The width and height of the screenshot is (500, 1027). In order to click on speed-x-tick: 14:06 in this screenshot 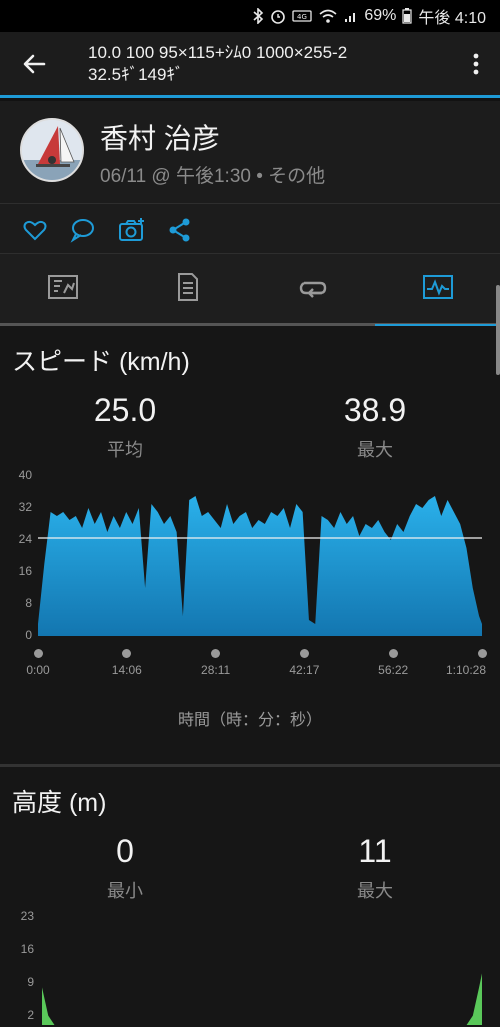, I will do `click(126, 670)`.